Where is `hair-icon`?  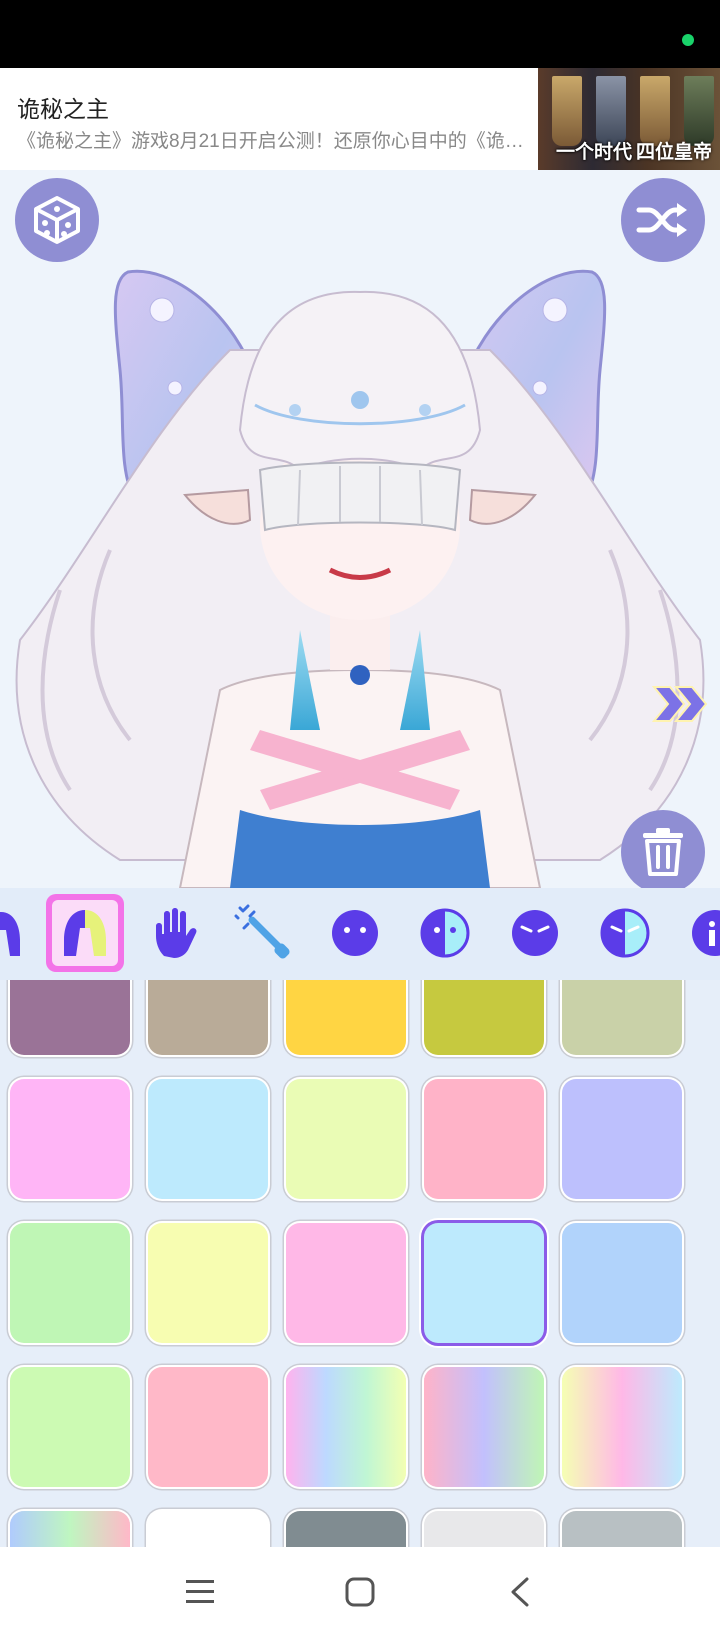
hair-icon is located at coordinates (10, 934).